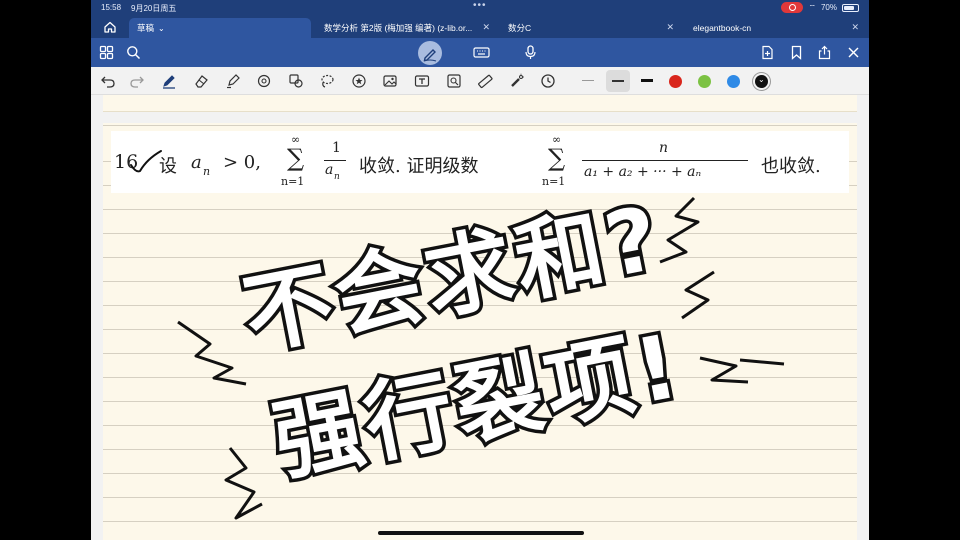 Image resolution: width=960 pixels, height=540 pixels. I want to click on search-icon, so click(133, 52).